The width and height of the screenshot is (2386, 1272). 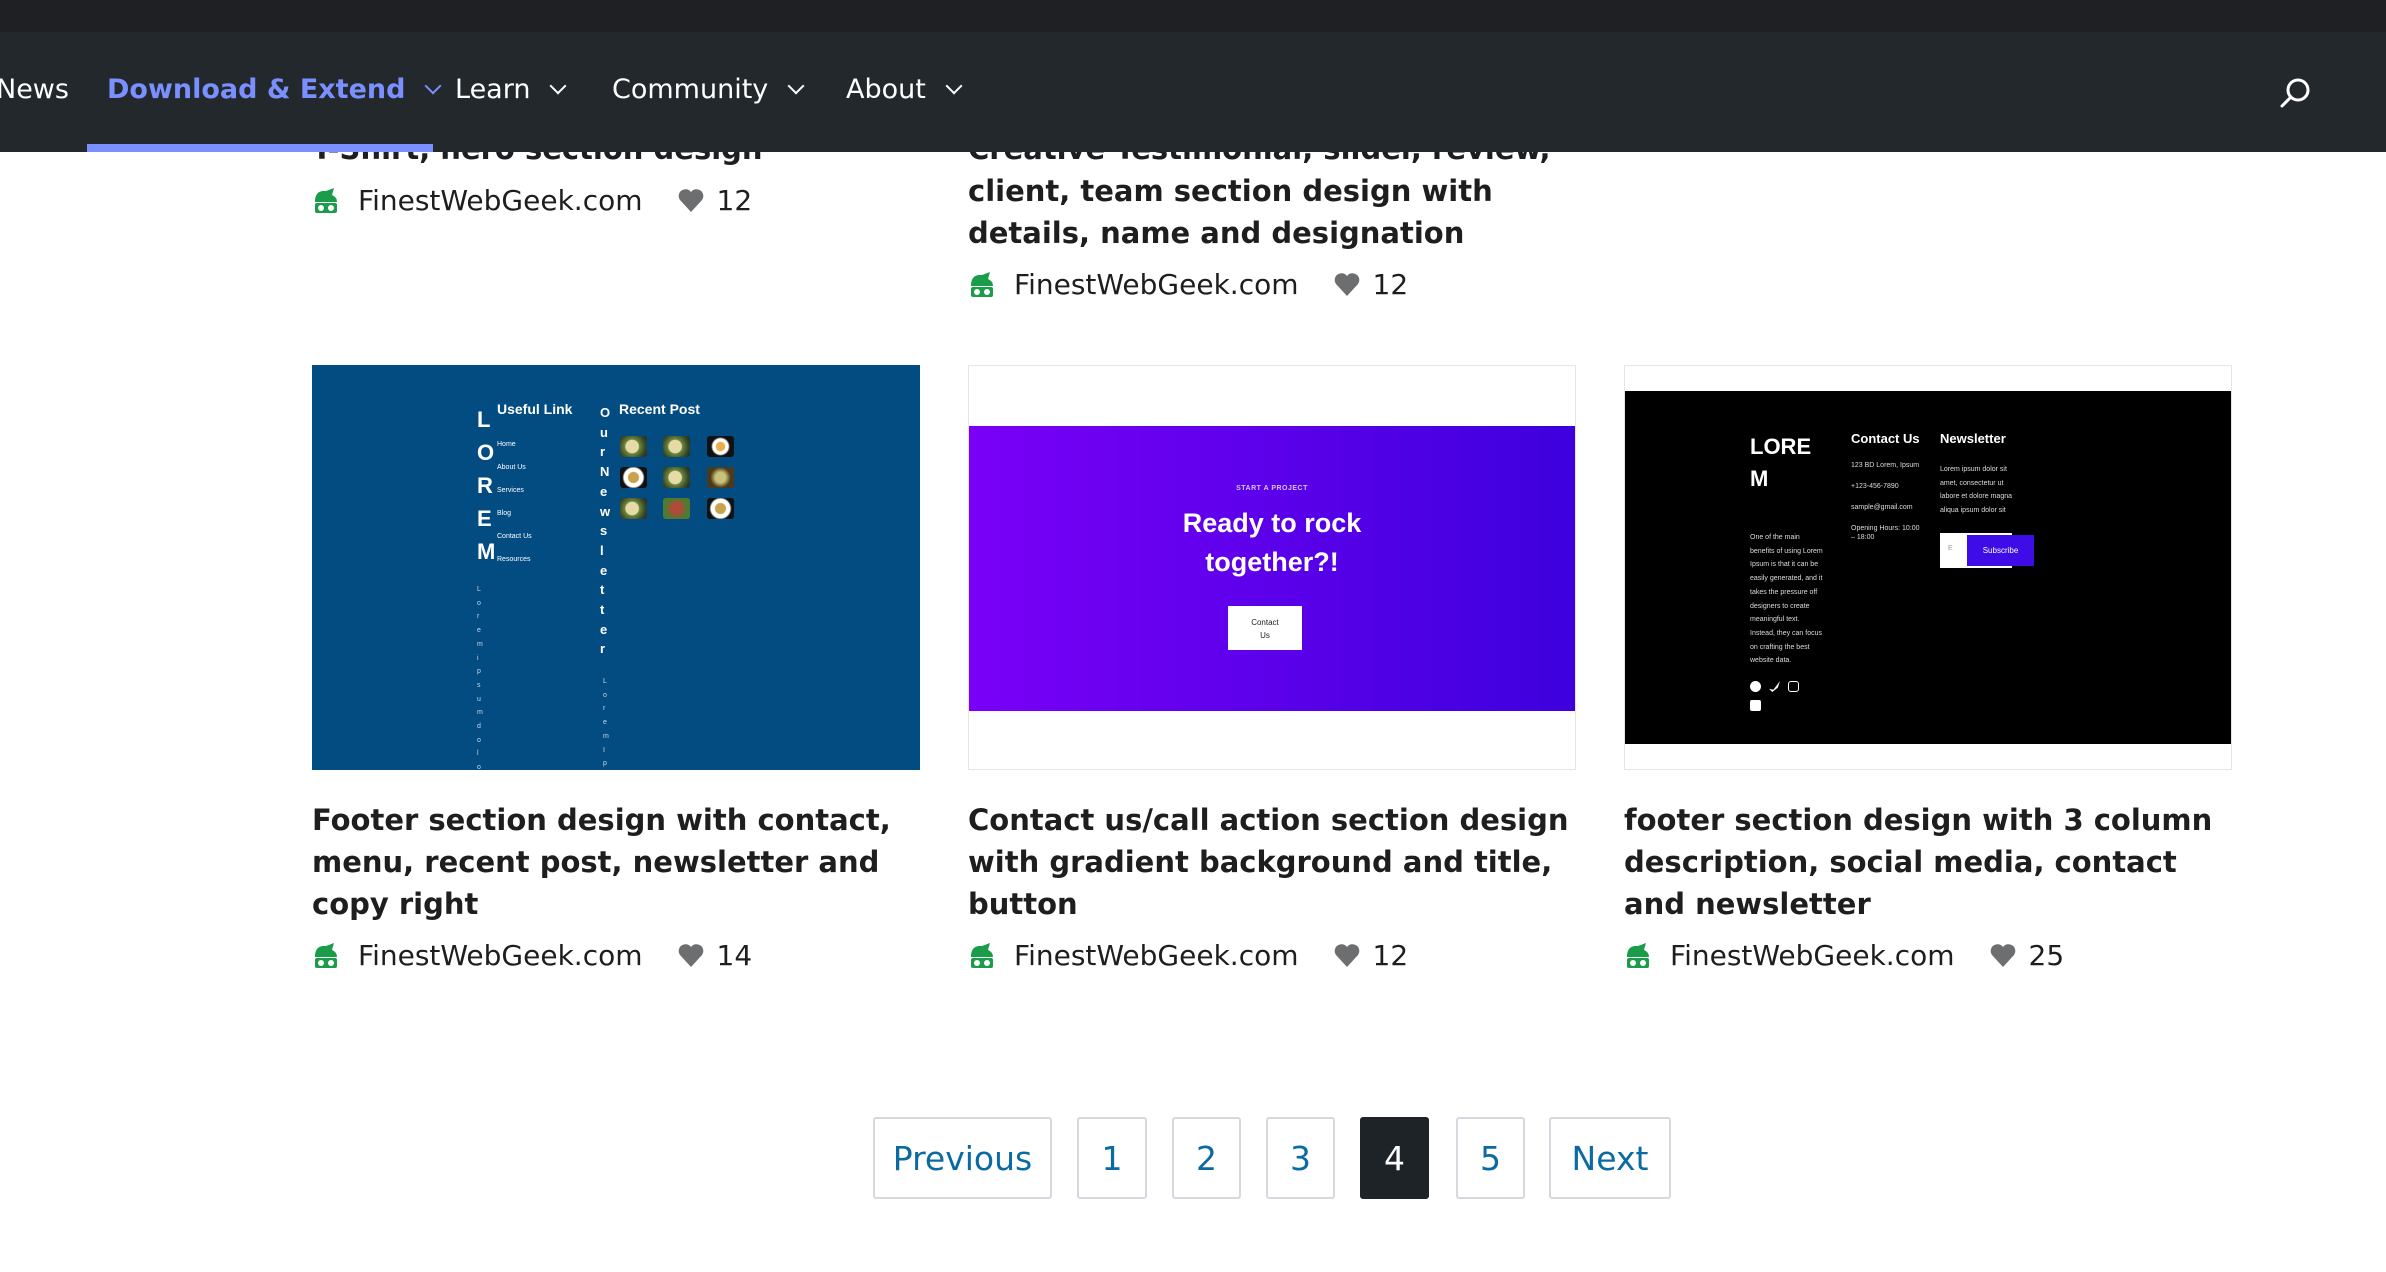 I want to click on nav-news: News, so click(x=34, y=89).